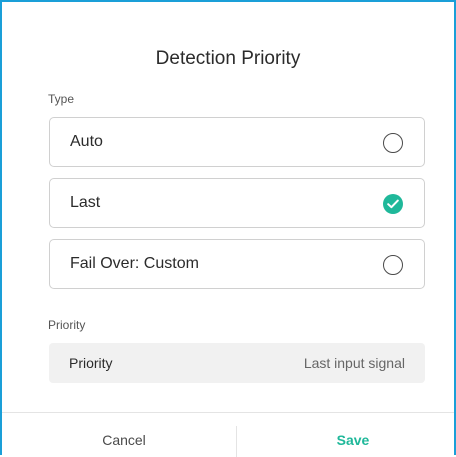 The width and height of the screenshot is (456, 457). Describe the element at coordinates (393, 204) in the screenshot. I see `check-circle-icon` at that location.